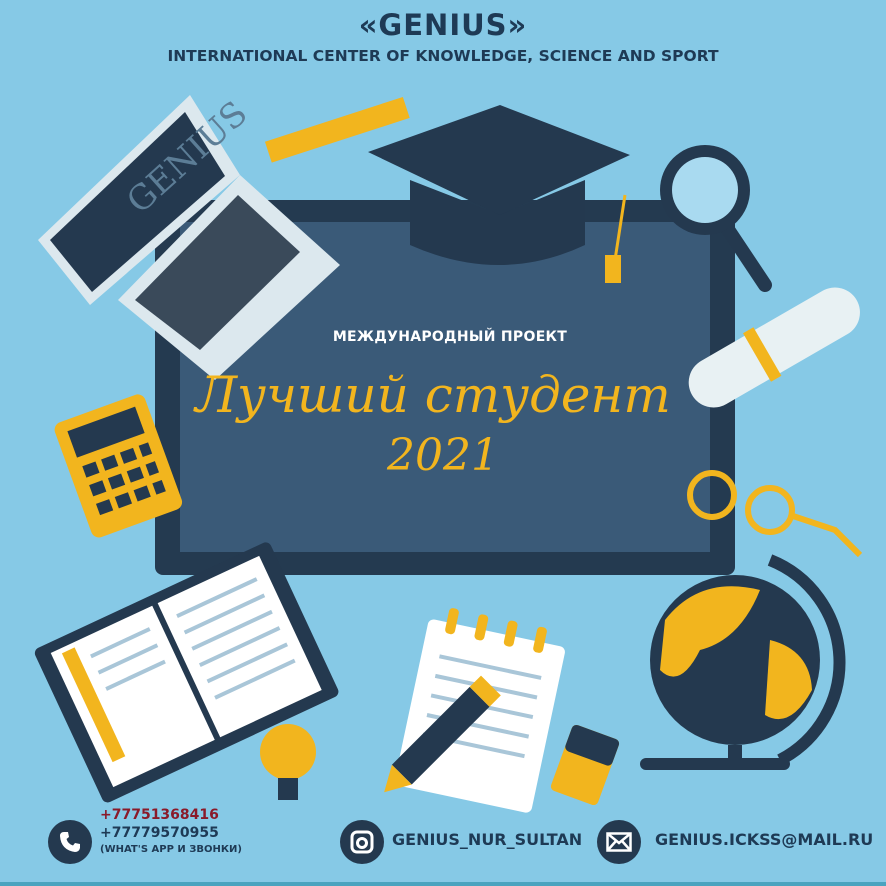 The height and width of the screenshot is (886, 886). What do you see at coordinates (443, 455) in the screenshot?
I see `project-year: 2021` at bounding box center [443, 455].